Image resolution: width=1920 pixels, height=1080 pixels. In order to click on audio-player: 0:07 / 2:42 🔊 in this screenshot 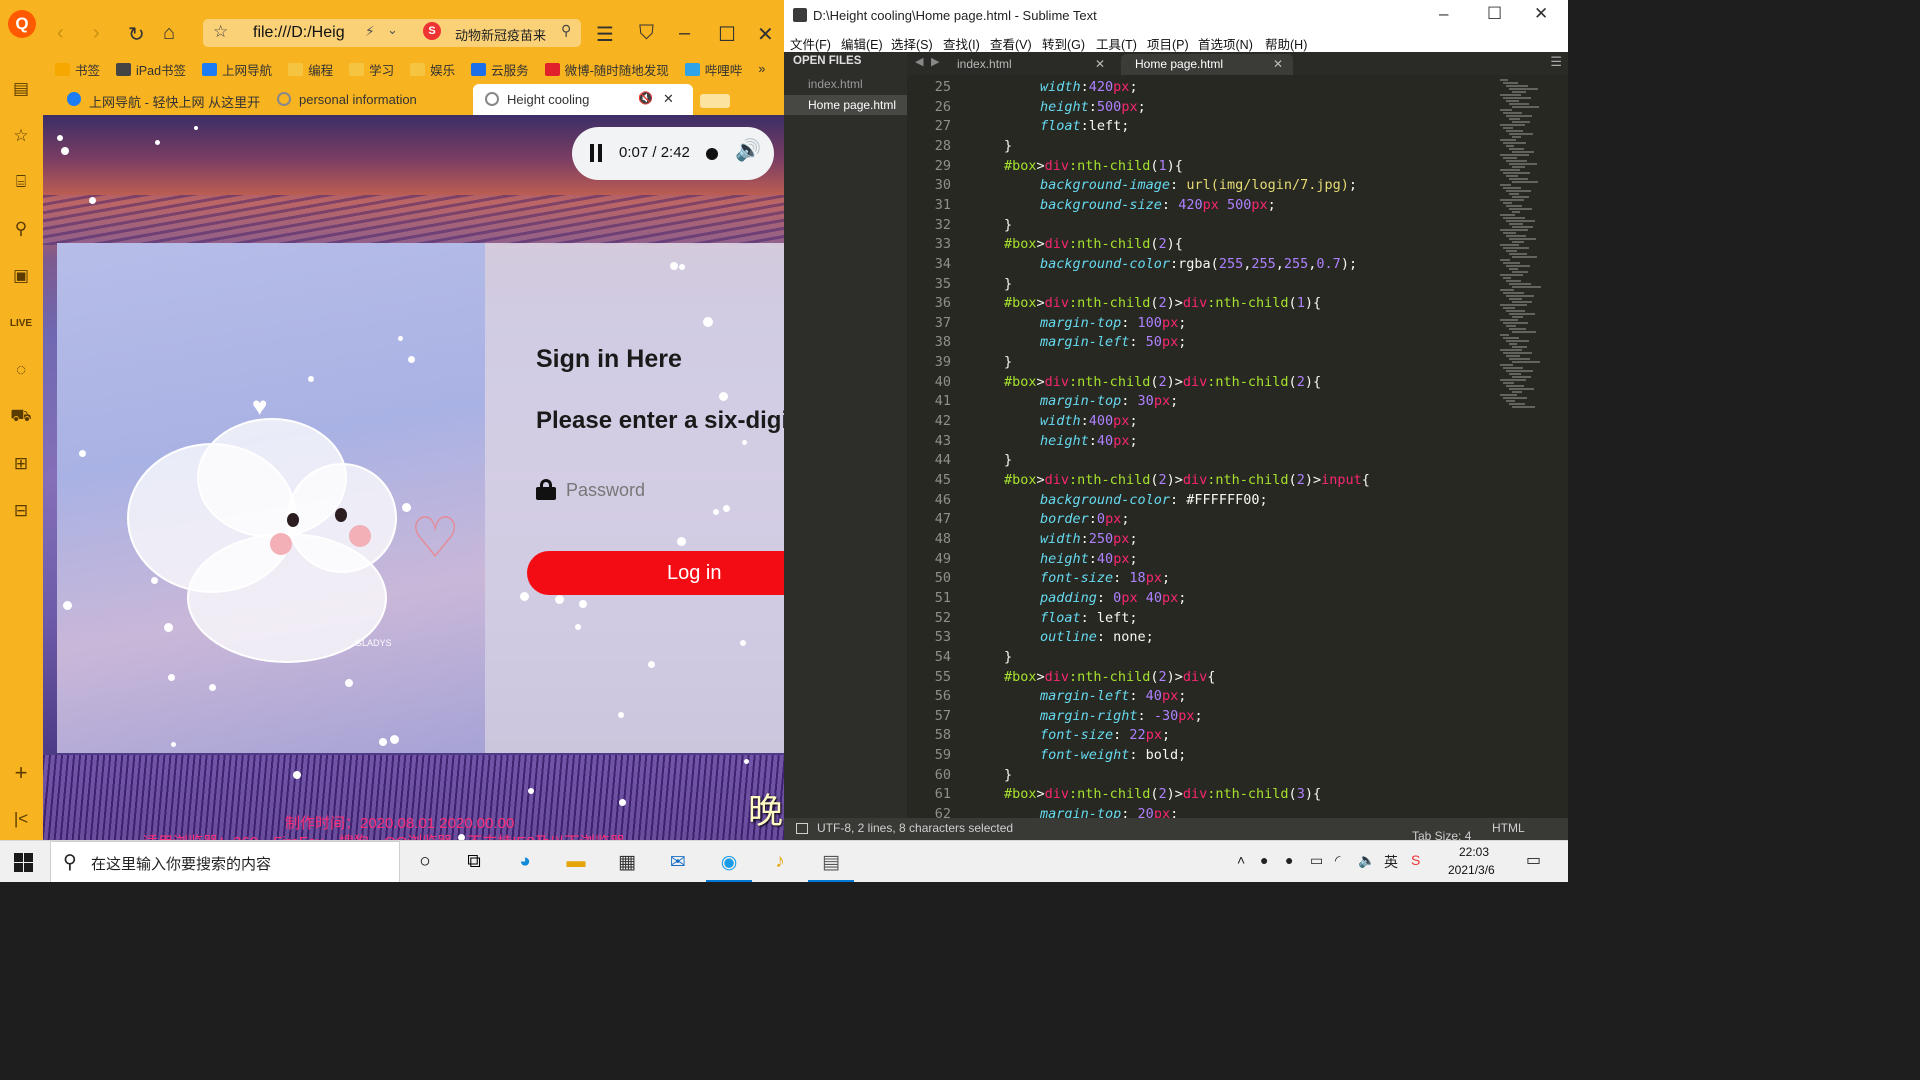, I will do `click(673, 153)`.